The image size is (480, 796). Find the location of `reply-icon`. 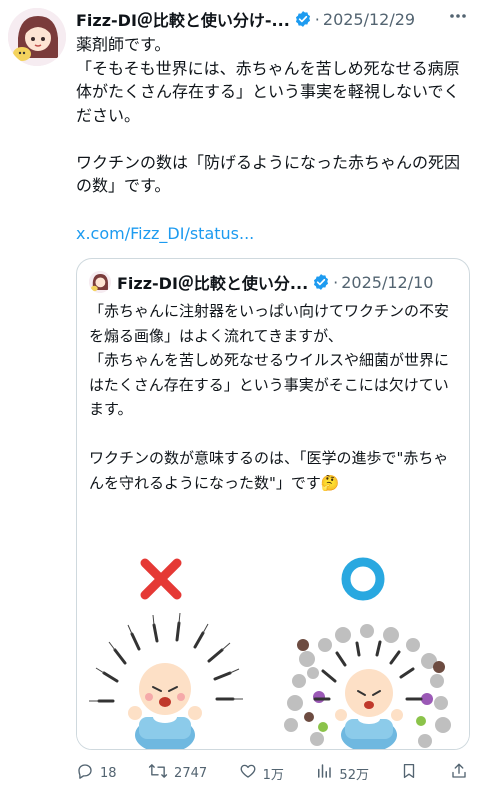

reply-icon is located at coordinates (85, 773).